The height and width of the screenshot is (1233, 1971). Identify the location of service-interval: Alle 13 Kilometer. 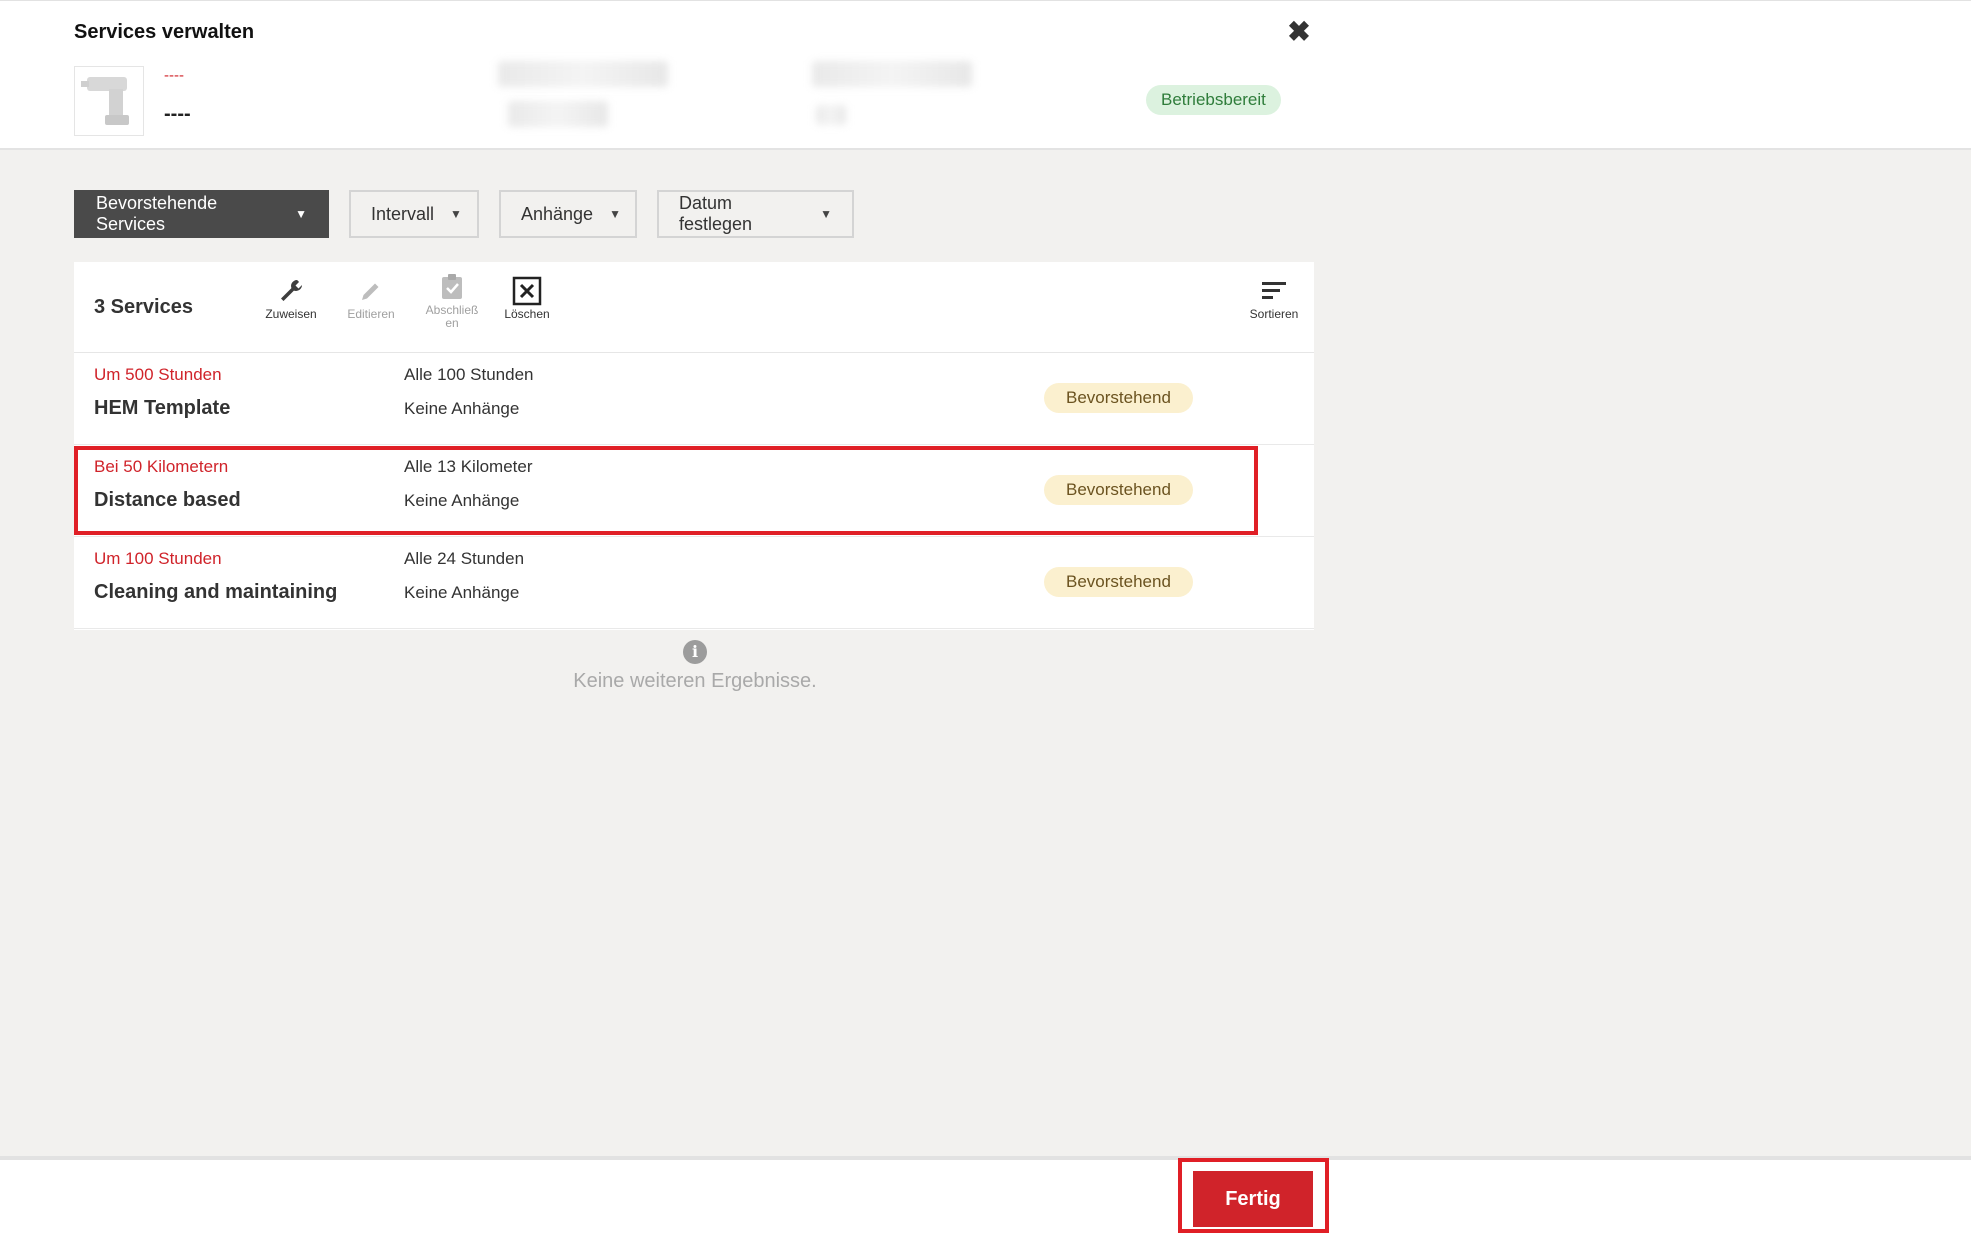
(468, 466).